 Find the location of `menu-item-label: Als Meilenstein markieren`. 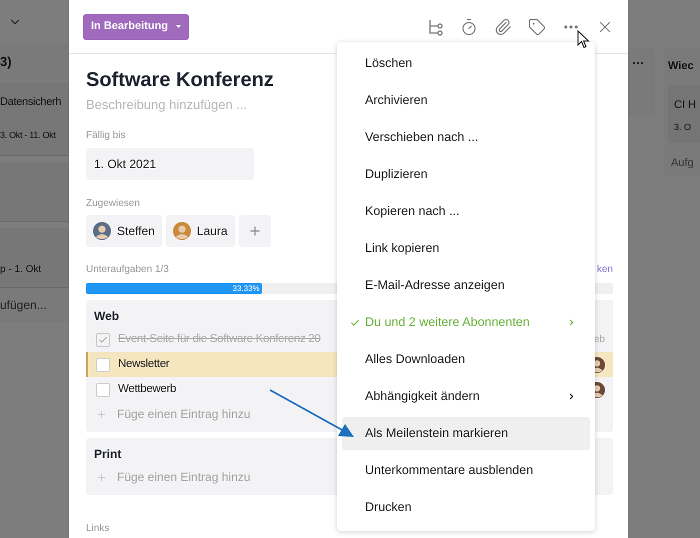

menu-item-label: Als Meilenstein markieren is located at coordinates (436, 433).